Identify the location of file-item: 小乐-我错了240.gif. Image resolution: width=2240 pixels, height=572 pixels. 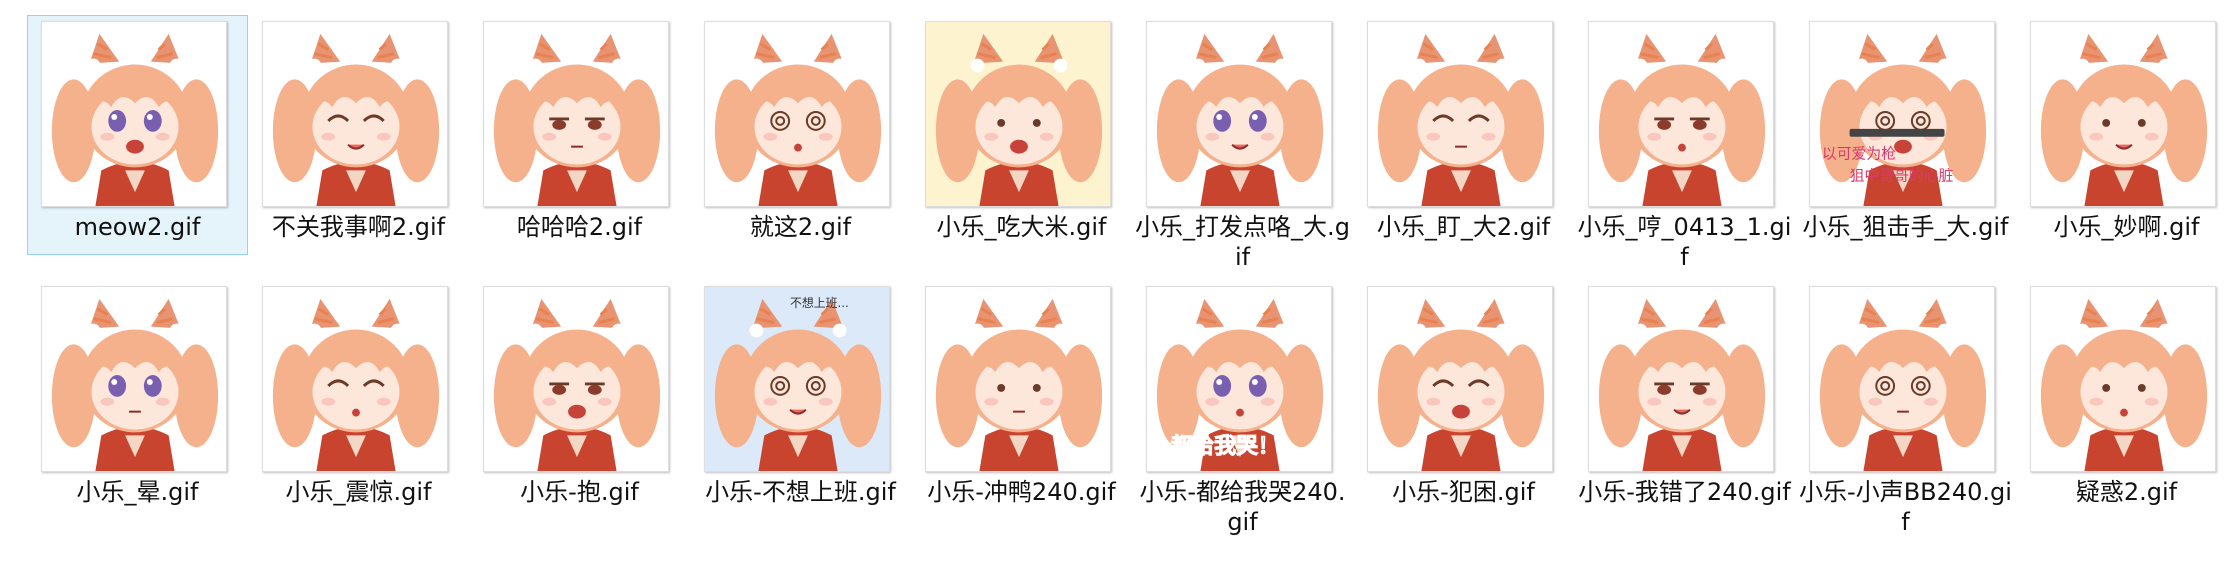
(1684, 400).